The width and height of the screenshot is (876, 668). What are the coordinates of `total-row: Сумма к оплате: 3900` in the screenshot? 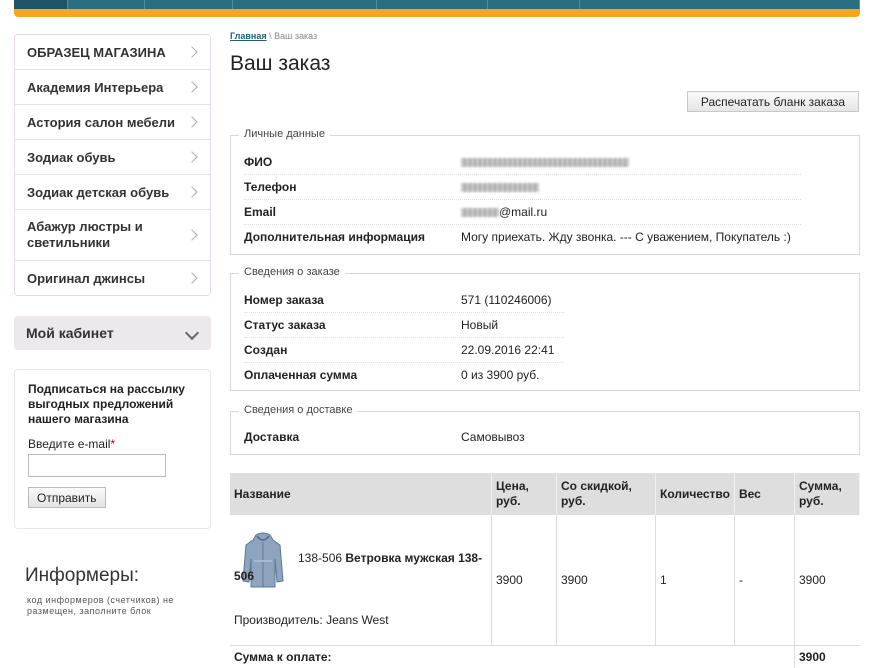 It's located at (545, 656).